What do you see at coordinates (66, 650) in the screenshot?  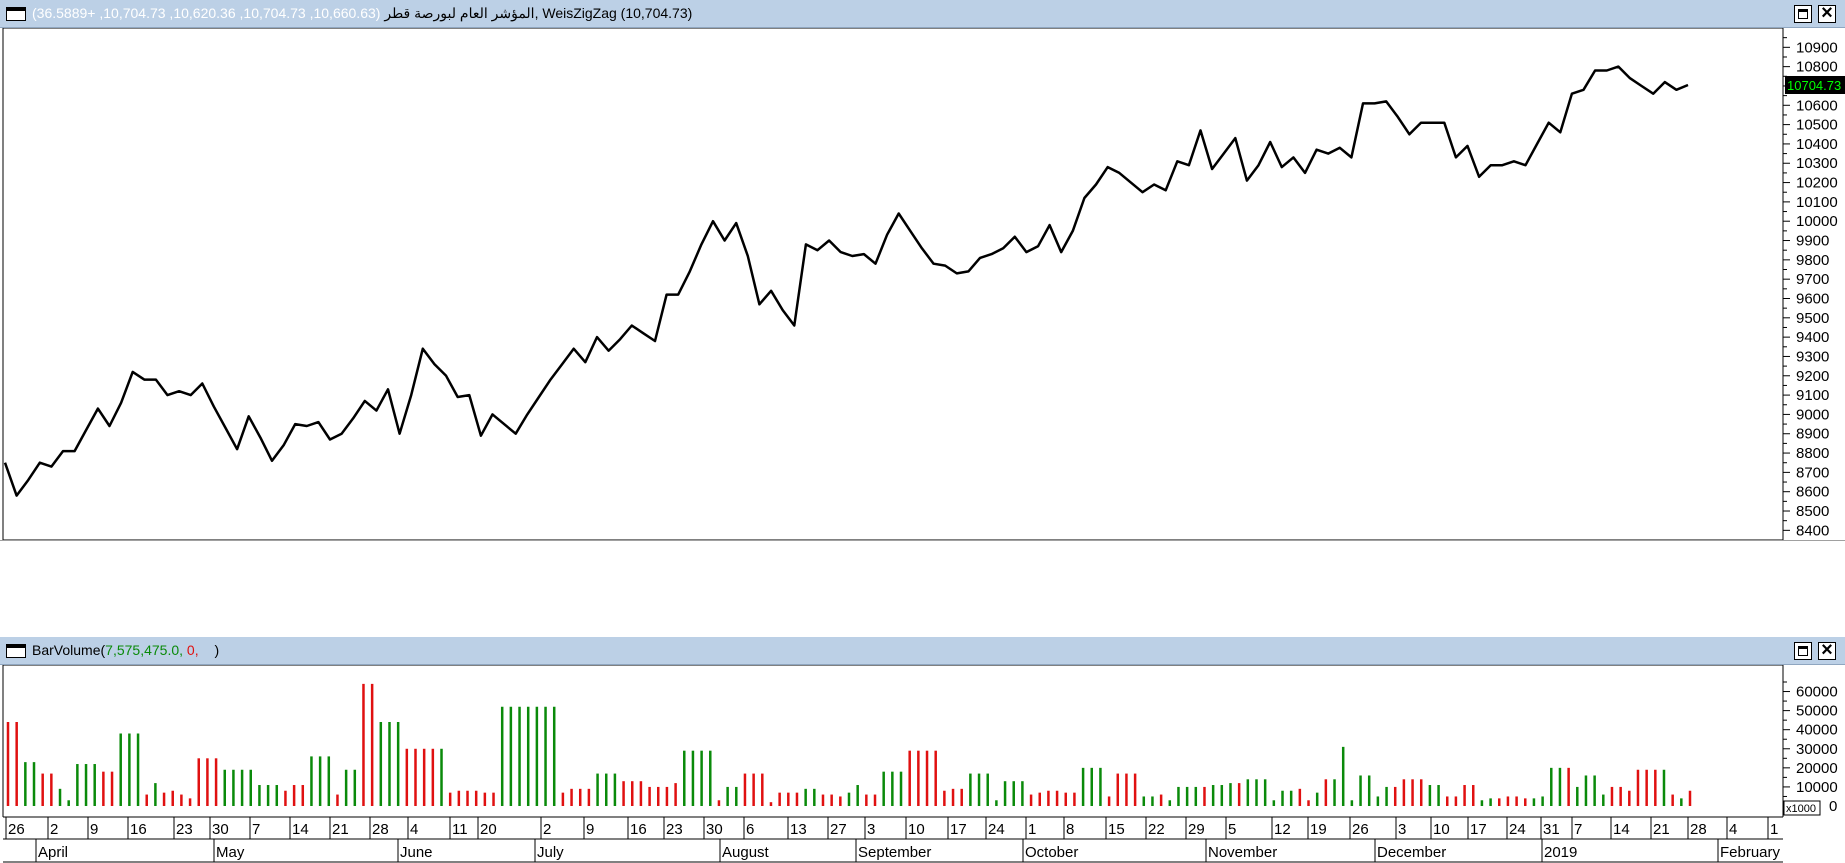 I see `volume-indicator-name: BarVolume` at bounding box center [66, 650].